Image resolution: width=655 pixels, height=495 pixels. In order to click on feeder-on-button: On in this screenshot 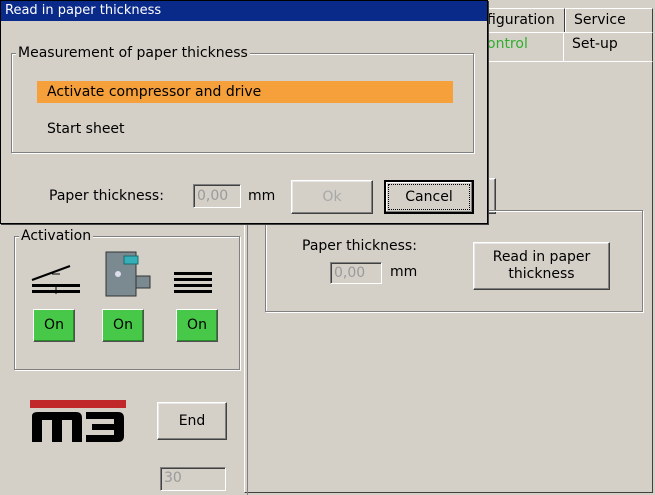, I will do `click(54, 325)`.